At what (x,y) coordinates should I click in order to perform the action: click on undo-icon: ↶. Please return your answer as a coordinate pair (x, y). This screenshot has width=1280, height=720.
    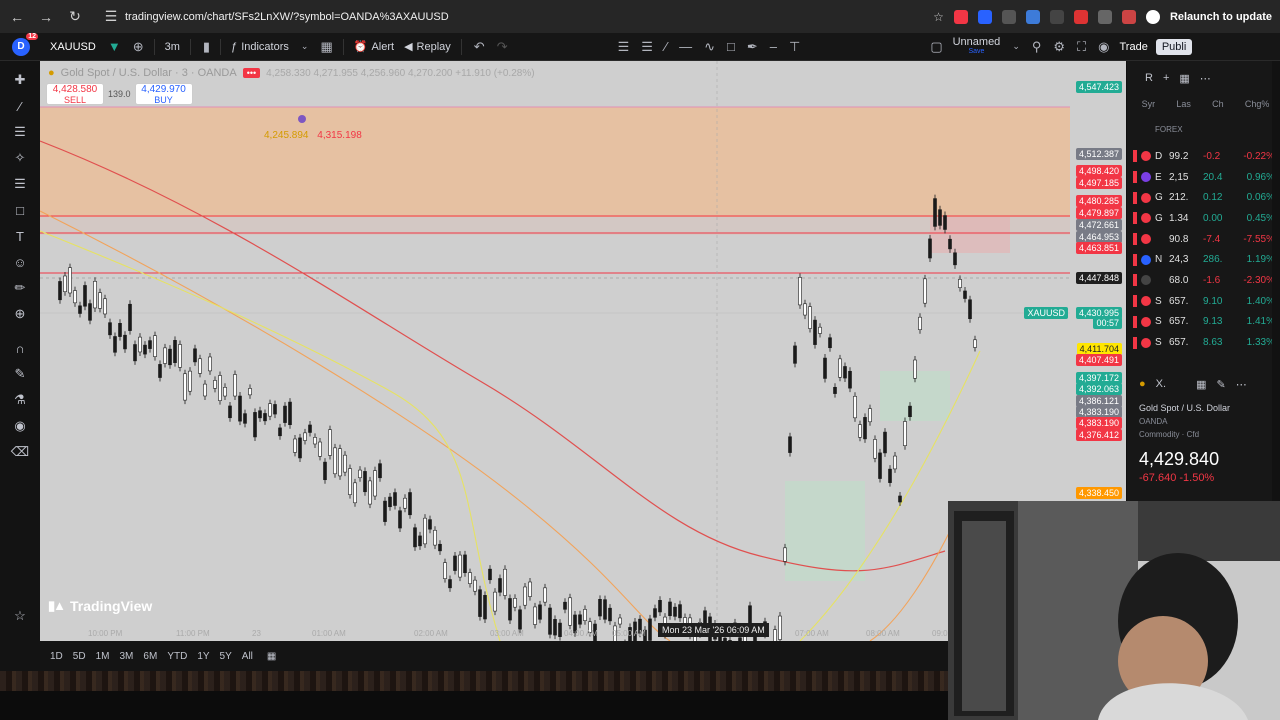
    Looking at the image, I should click on (479, 47).